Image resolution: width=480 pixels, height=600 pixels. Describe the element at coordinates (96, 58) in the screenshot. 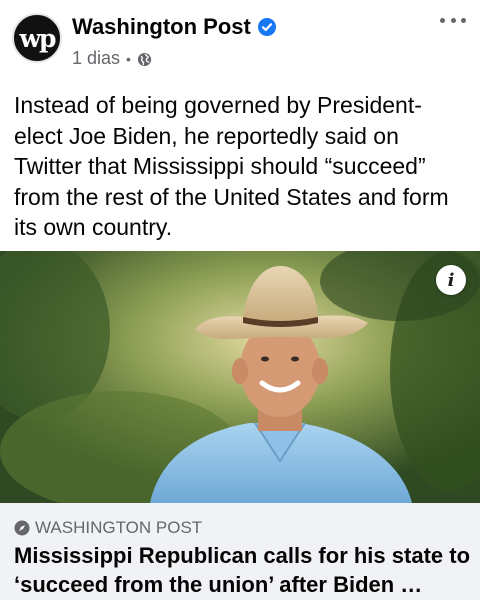

I see `post-timestamp: 1 dias` at that location.